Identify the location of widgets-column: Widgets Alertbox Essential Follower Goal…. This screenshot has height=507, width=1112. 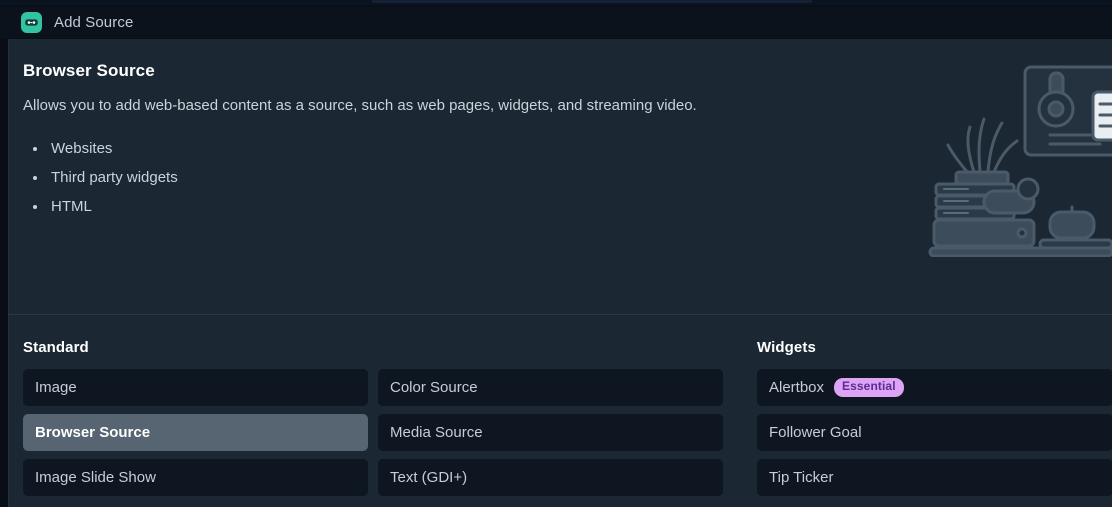
(930, 423).